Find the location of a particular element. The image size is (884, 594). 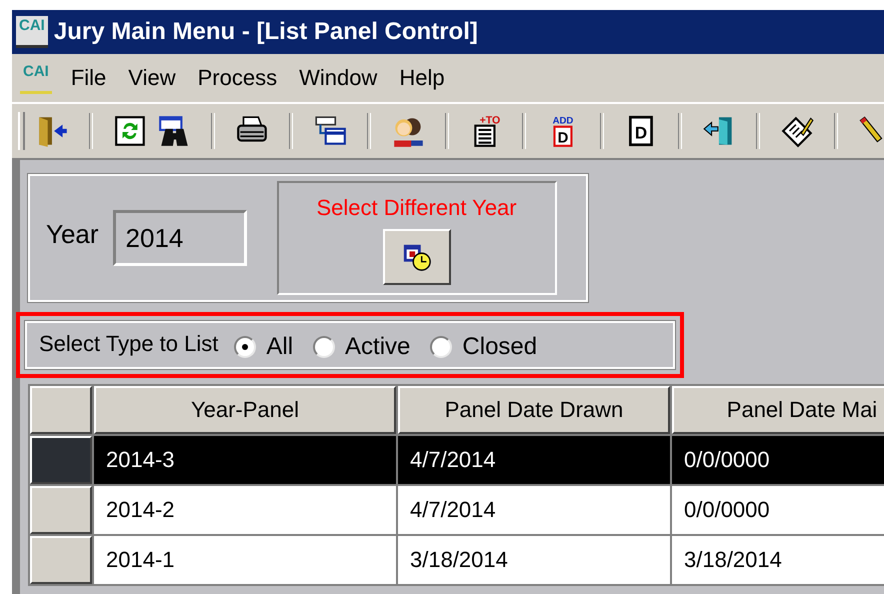

type-radio: Active is located at coordinates (361, 347).